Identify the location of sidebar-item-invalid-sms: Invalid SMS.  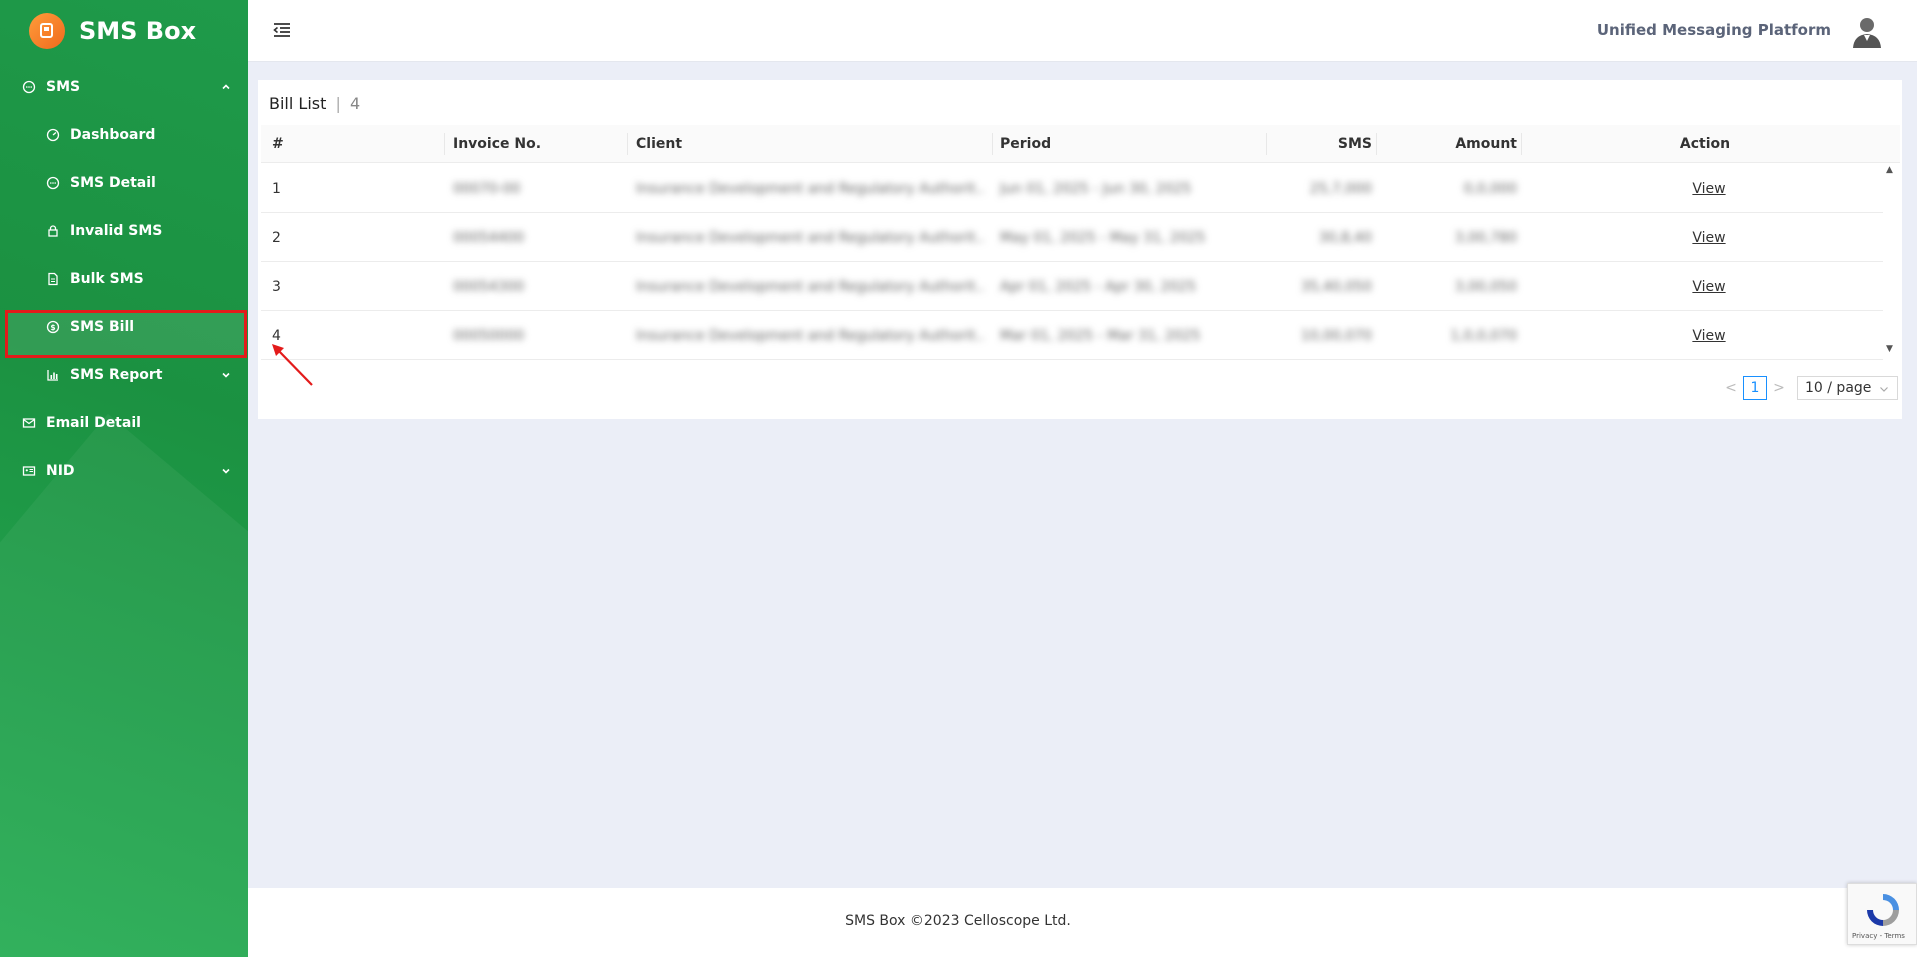
(124, 231).